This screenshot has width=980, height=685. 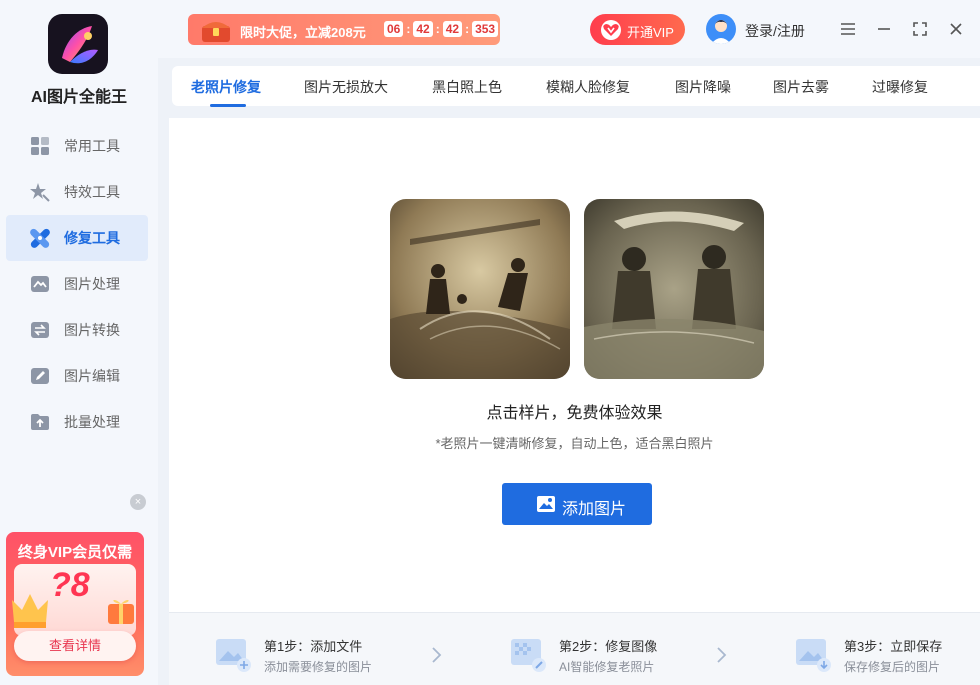 I want to click on promo-banner: 限时大促，立减208元 06 : 42 : 42 : 353, so click(x=344, y=29).